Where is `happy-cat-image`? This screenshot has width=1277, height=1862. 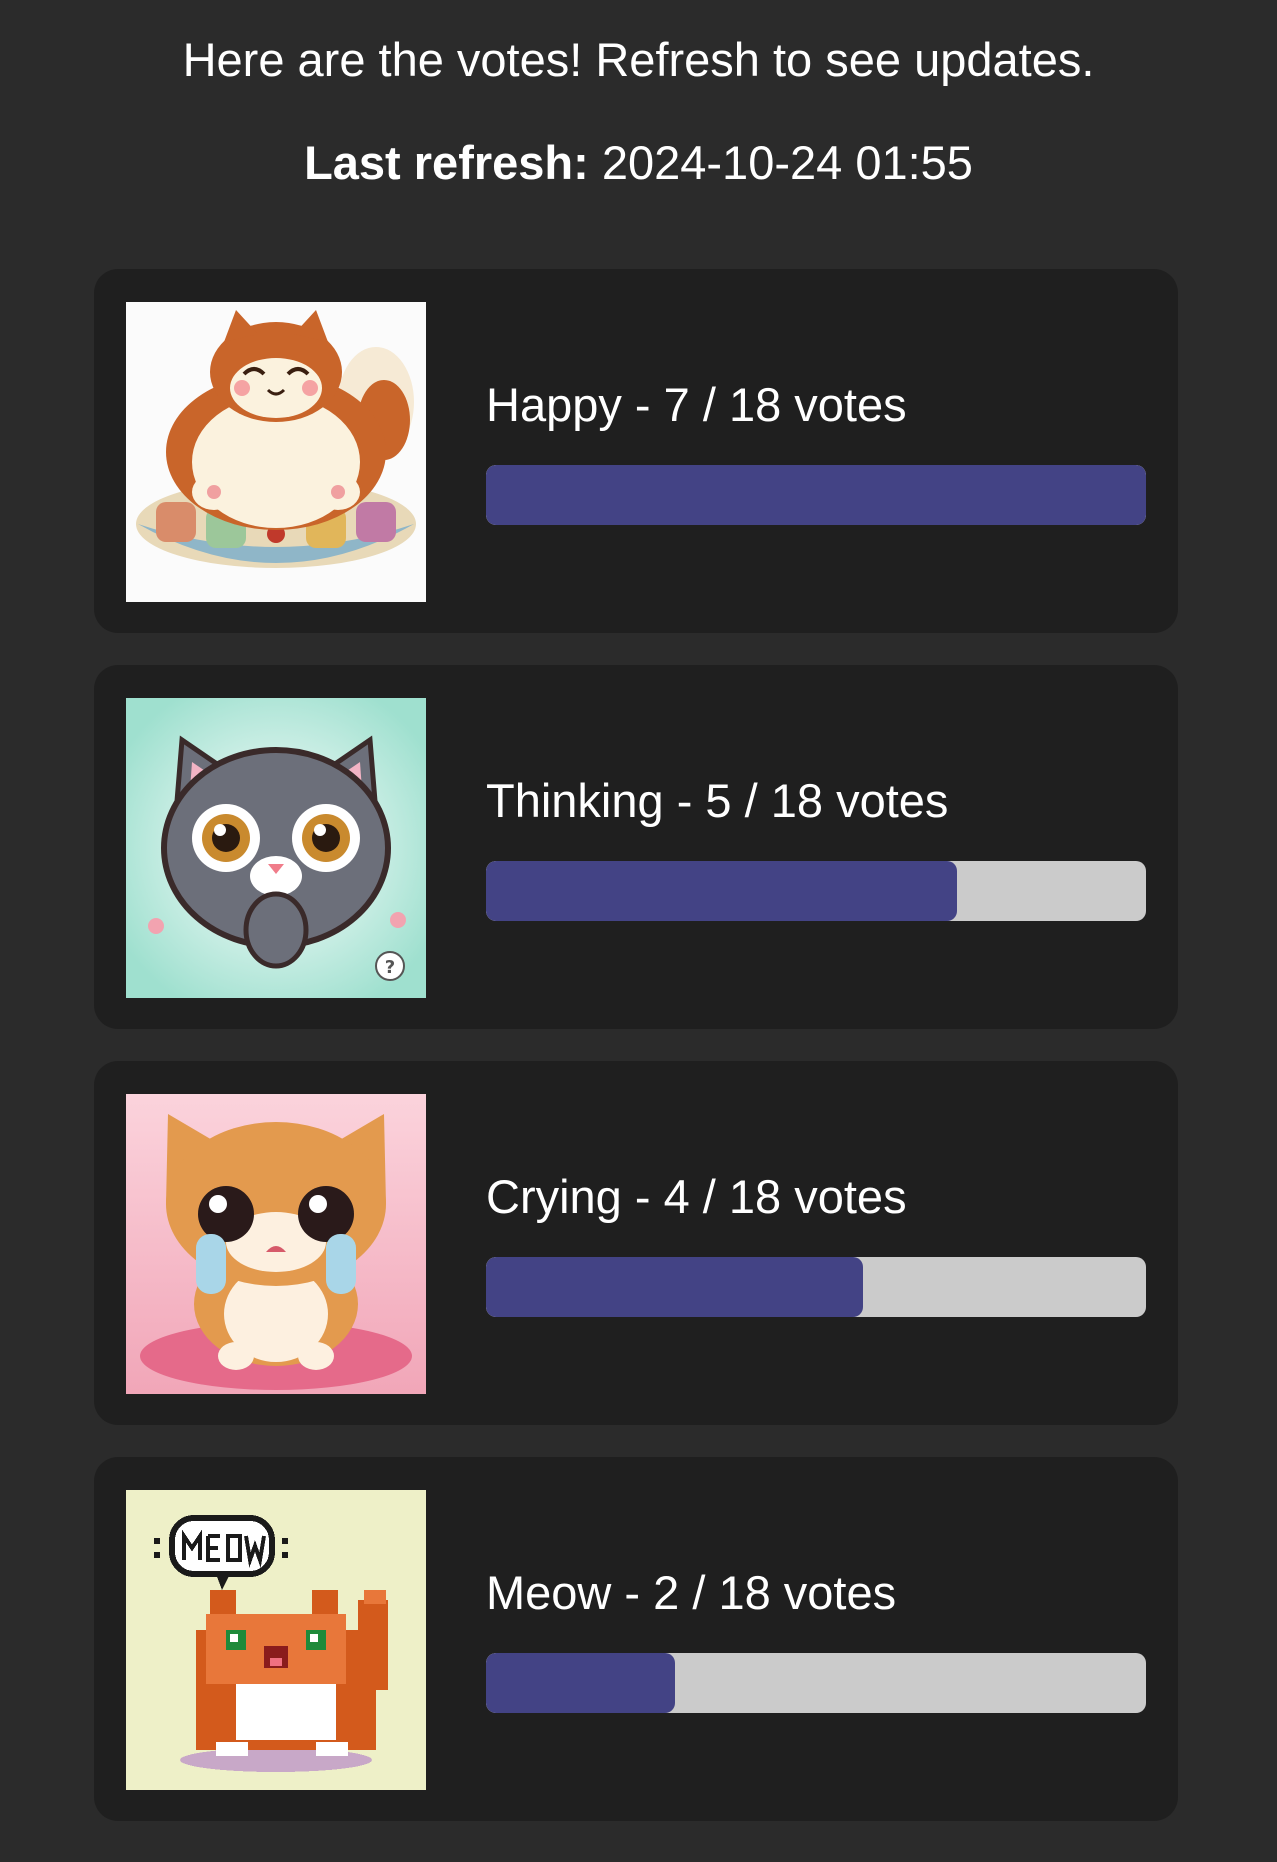 happy-cat-image is located at coordinates (276, 452).